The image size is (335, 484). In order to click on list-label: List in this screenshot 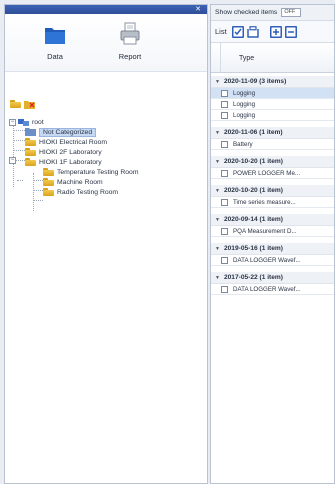, I will do `click(221, 31)`.